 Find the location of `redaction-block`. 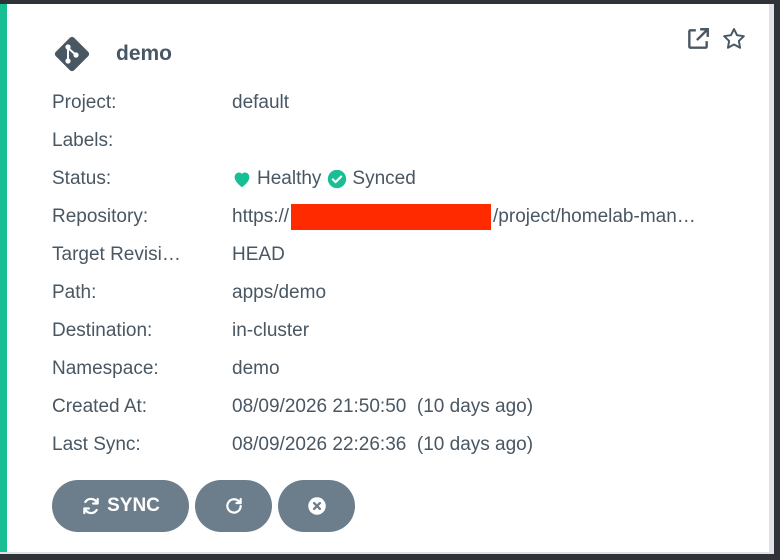

redaction-block is located at coordinates (391, 217).